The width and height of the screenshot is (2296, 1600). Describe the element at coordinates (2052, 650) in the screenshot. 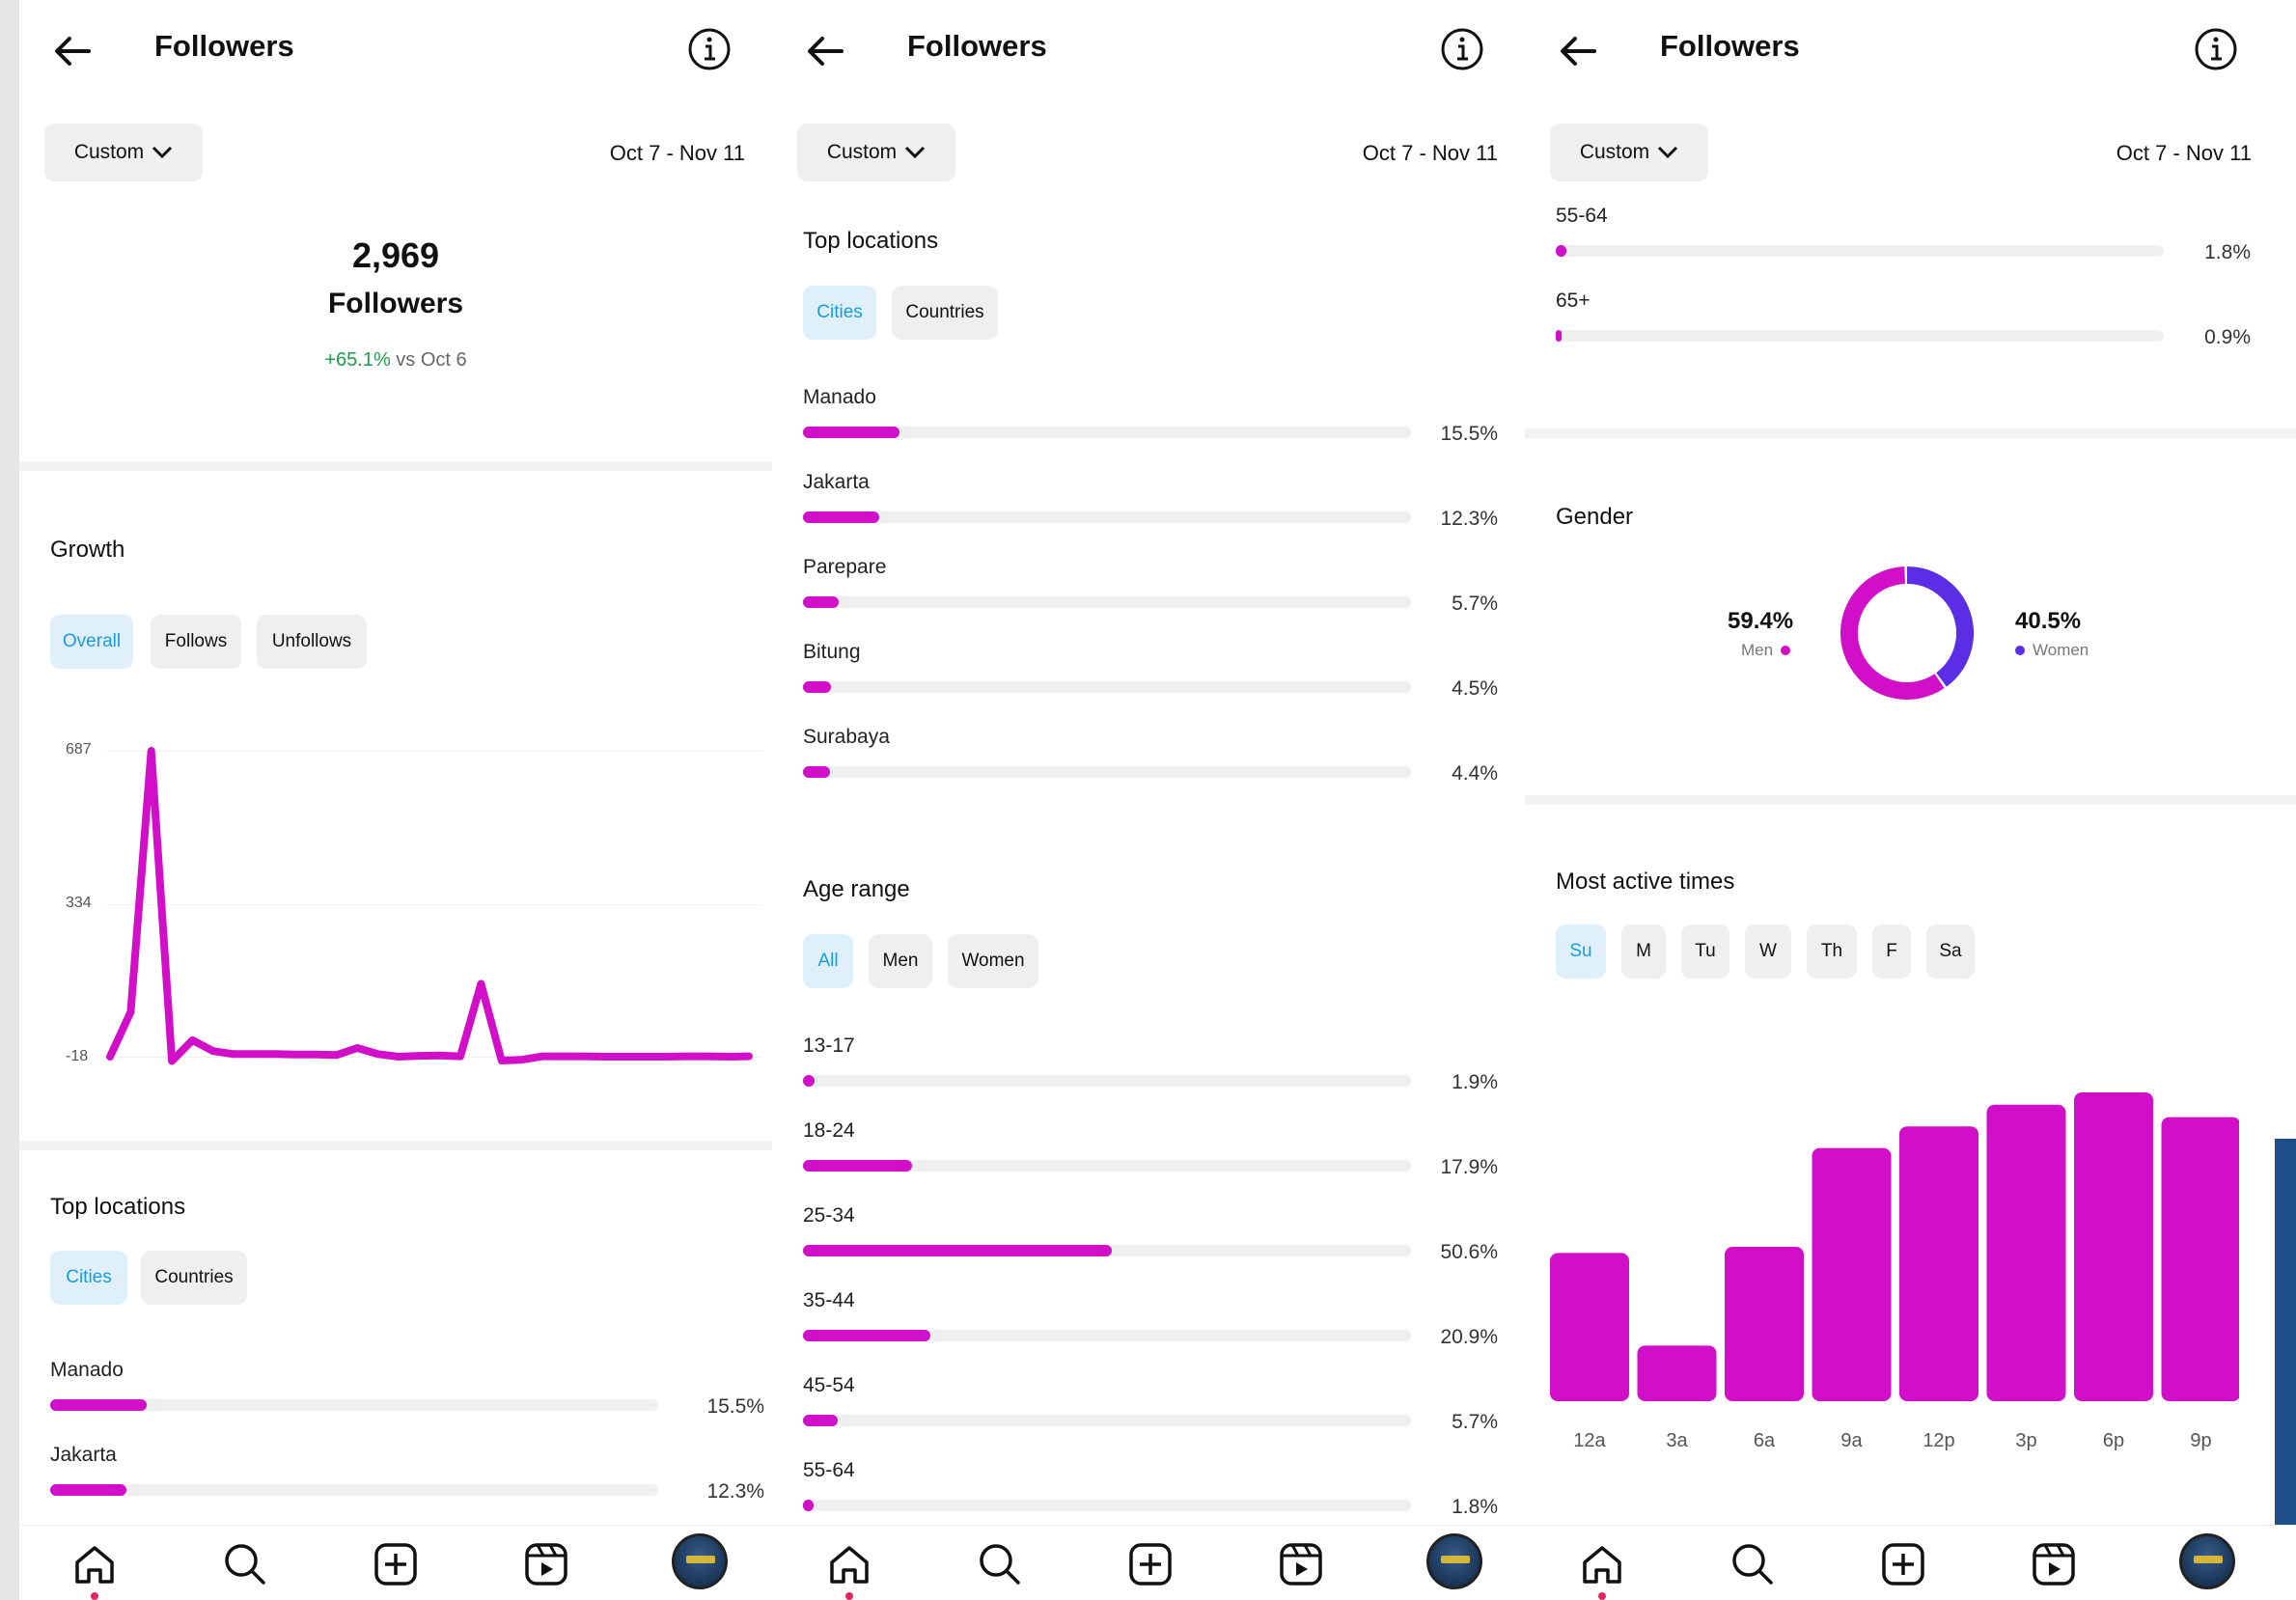

I see `women-legend: Women` at that location.